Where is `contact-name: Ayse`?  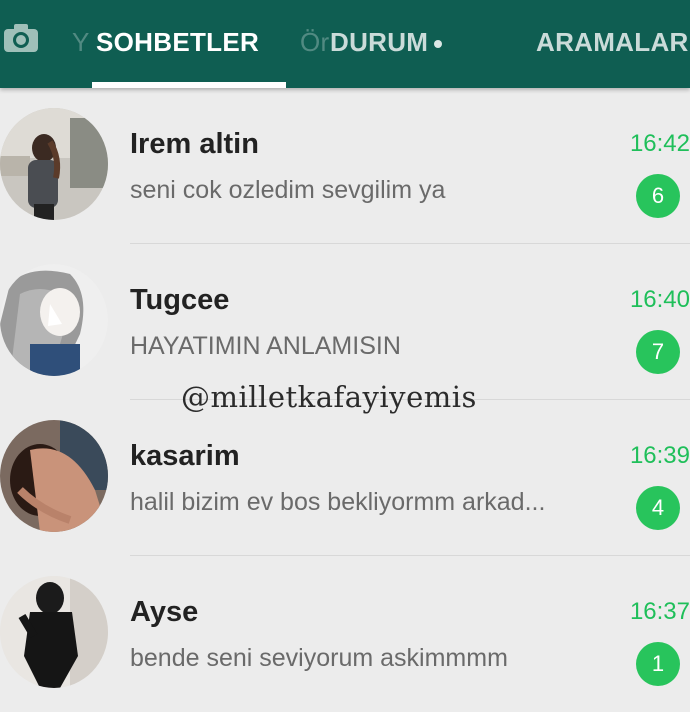
contact-name: Ayse is located at coordinates (164, 612).